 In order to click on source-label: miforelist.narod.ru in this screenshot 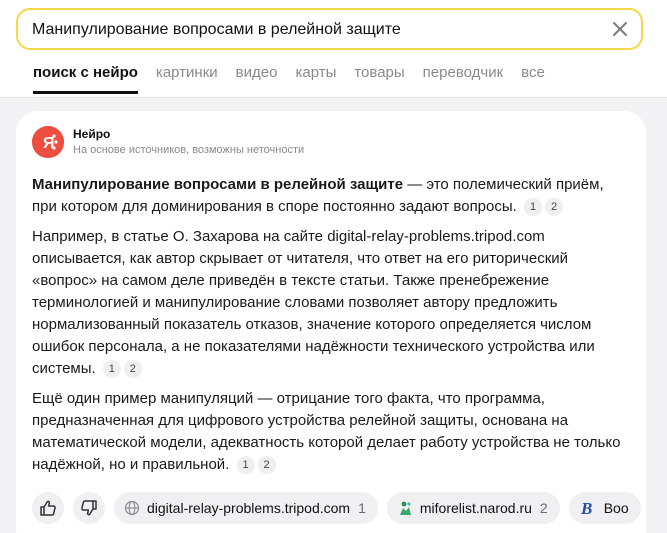, I will do `click(475, 508)`.